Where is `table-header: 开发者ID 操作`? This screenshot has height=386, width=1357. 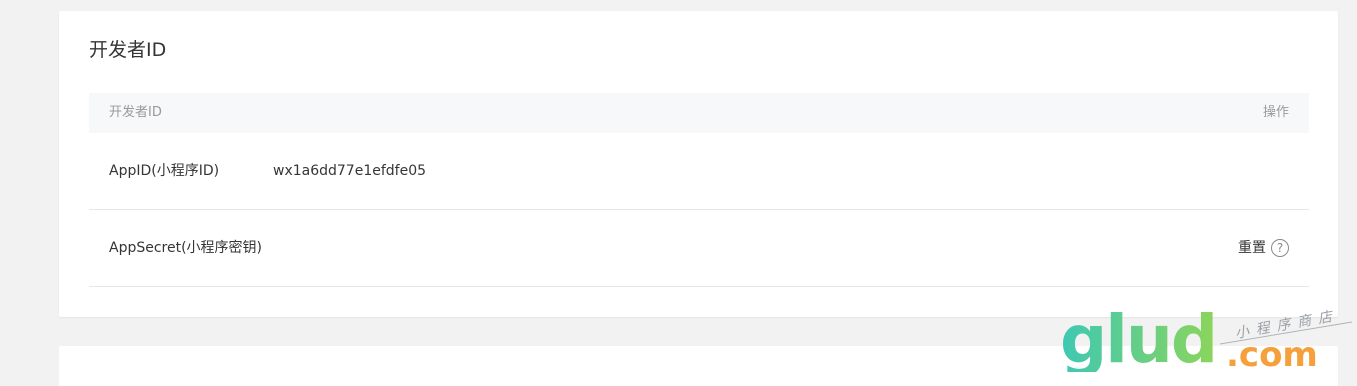 table-header: 开发者ID 操作 is located at coordinates (699, 113).